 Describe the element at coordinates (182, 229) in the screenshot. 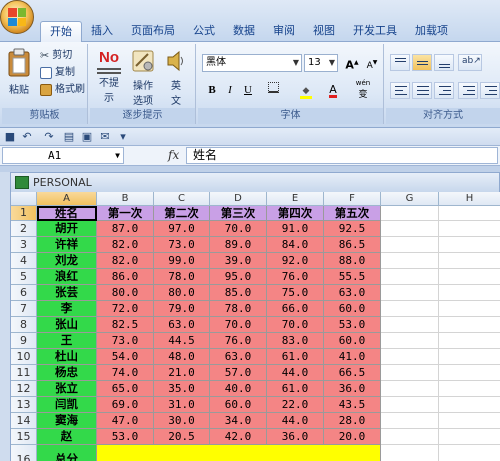

I see `score-cell: 97.0` at that location.